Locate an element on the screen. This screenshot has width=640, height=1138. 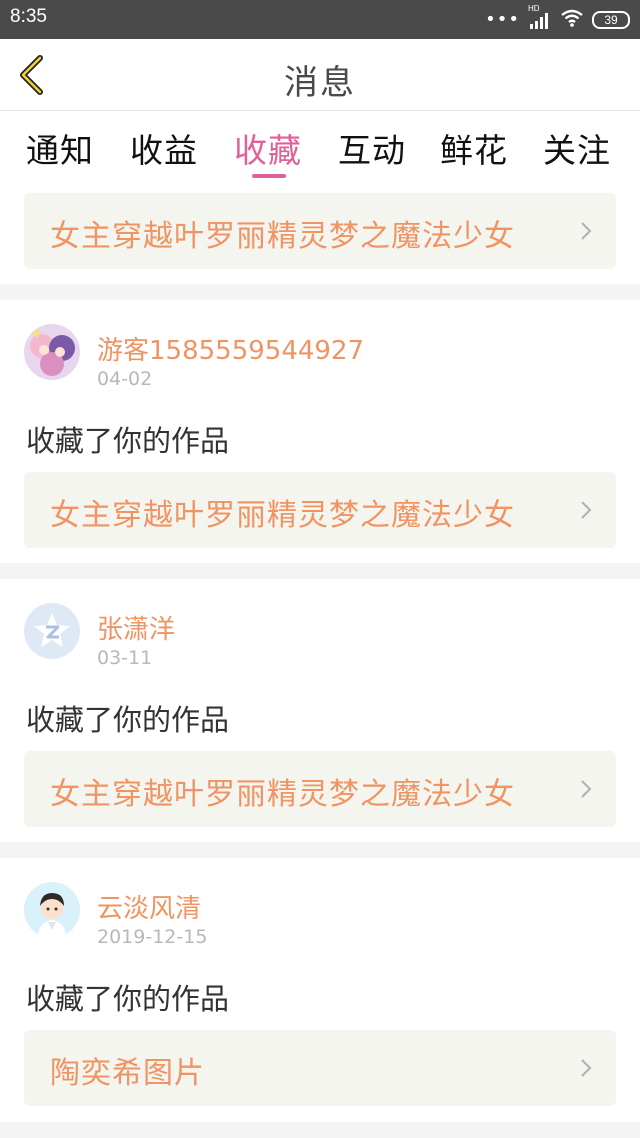
wifi-icon is located at coordinates (572, 20).